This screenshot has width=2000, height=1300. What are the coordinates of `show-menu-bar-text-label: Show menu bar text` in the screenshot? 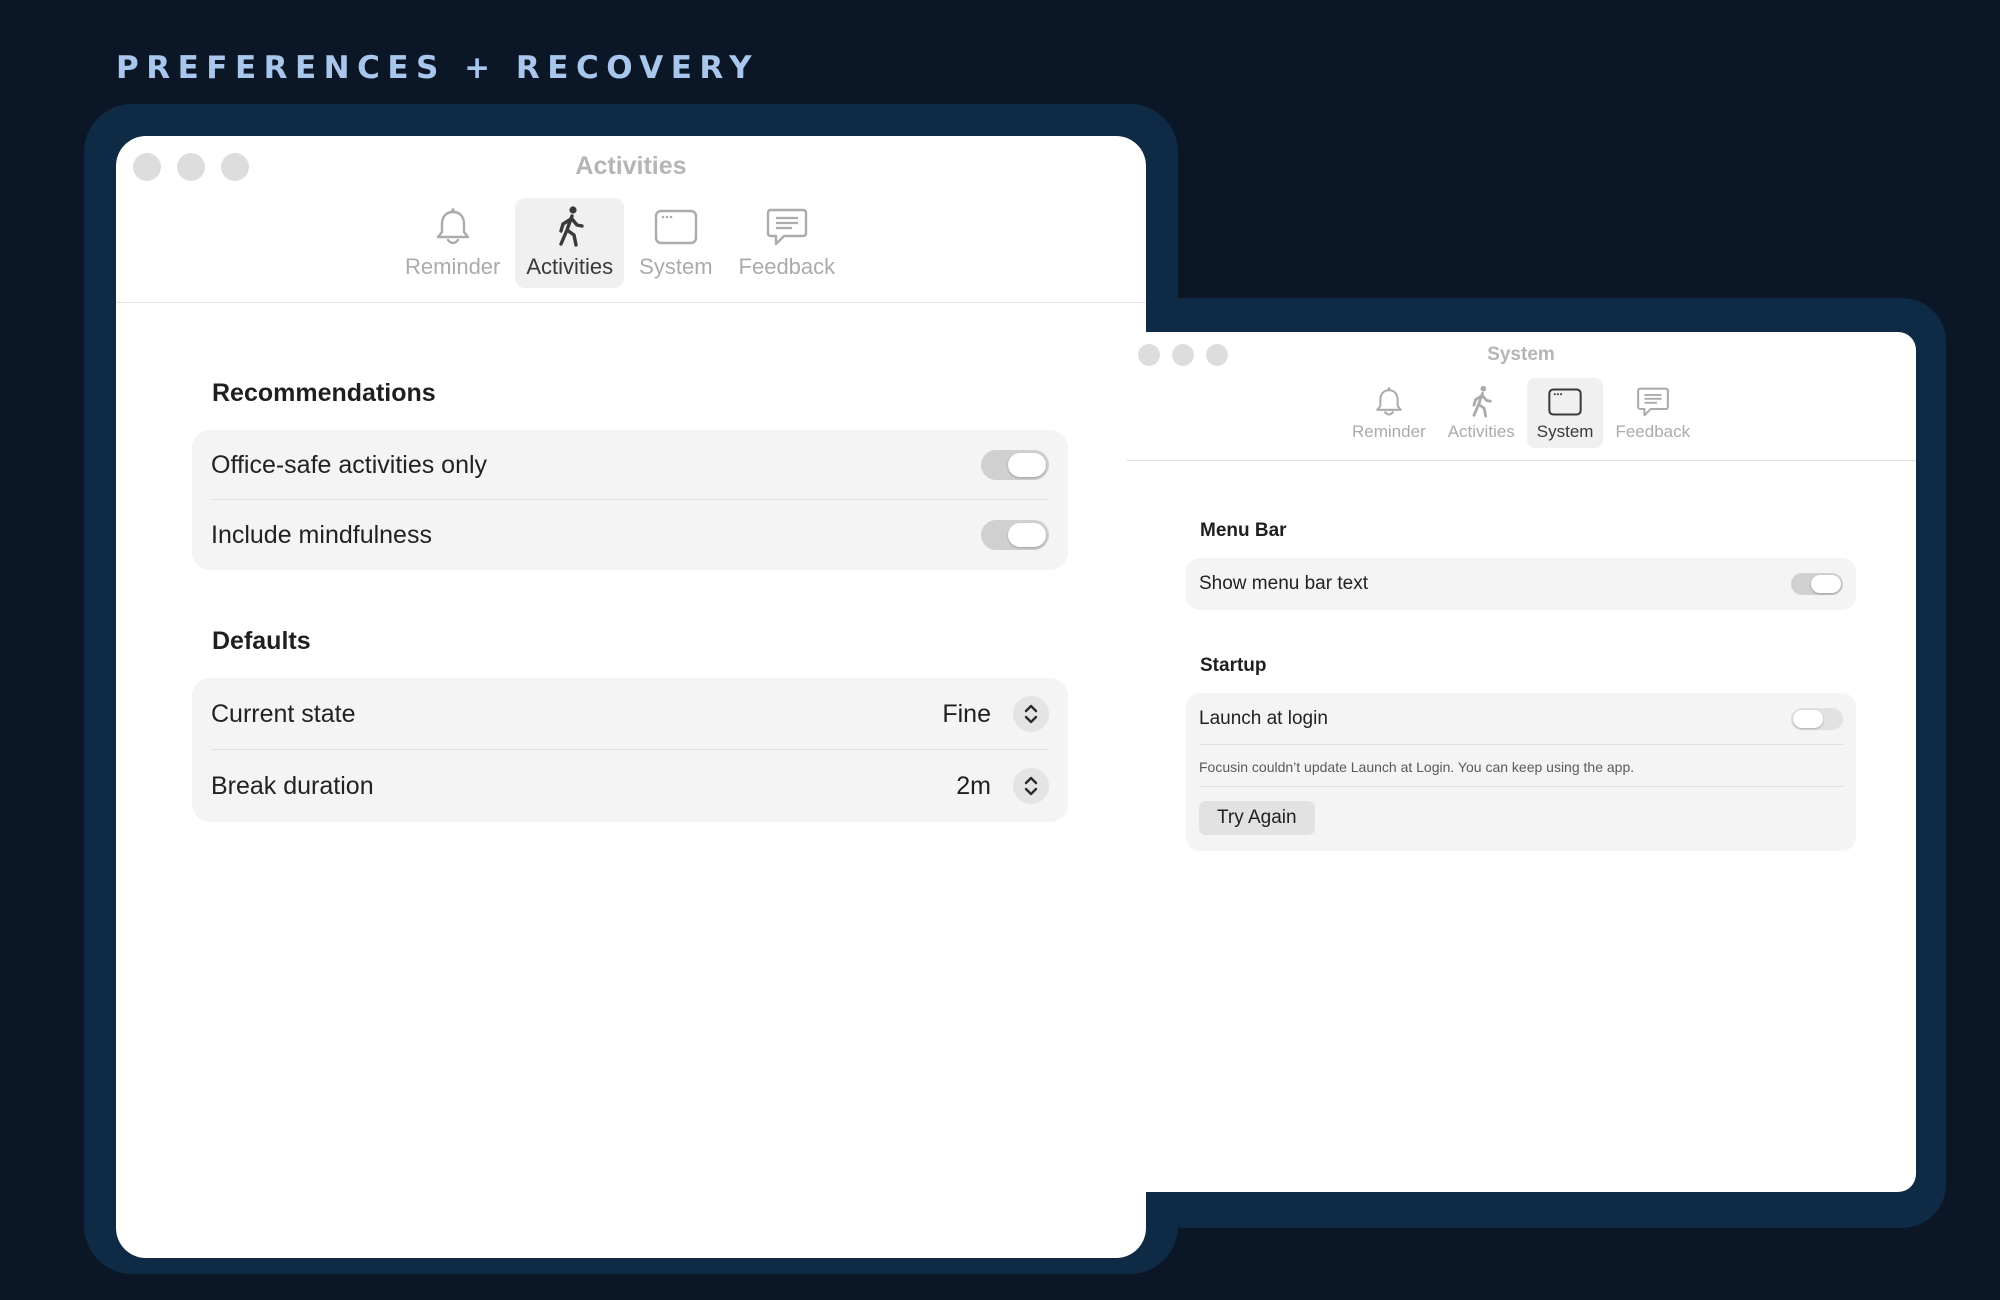 It's located at (1283, 583).